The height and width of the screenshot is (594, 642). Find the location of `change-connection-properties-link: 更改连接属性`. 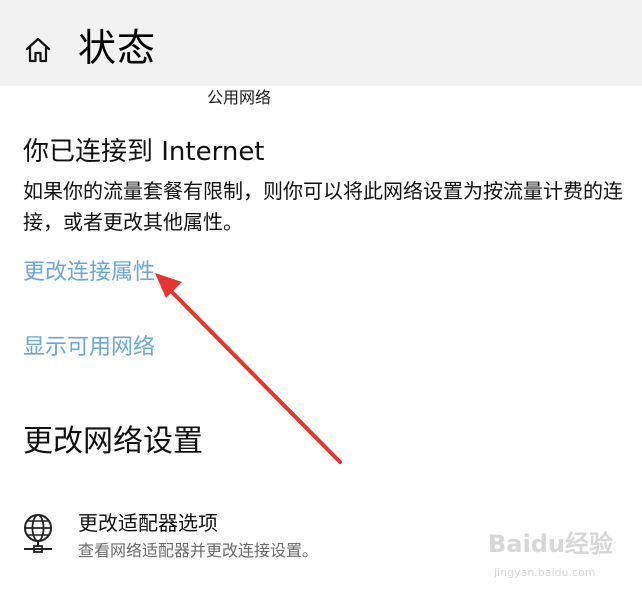

change-connection-properties-link: 更改连接属性 is located at coordinates (89, 273).